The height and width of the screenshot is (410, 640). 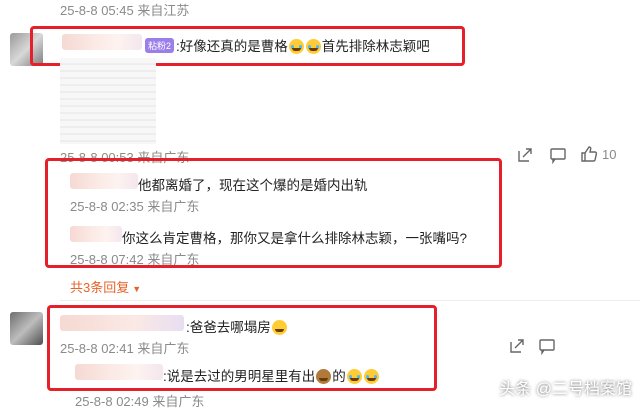 What do you see at coordinates (228, 327) in the screenshot?
I see `comment-text-body: :爸爸去哪塌房` at bounding box center [228, 327].